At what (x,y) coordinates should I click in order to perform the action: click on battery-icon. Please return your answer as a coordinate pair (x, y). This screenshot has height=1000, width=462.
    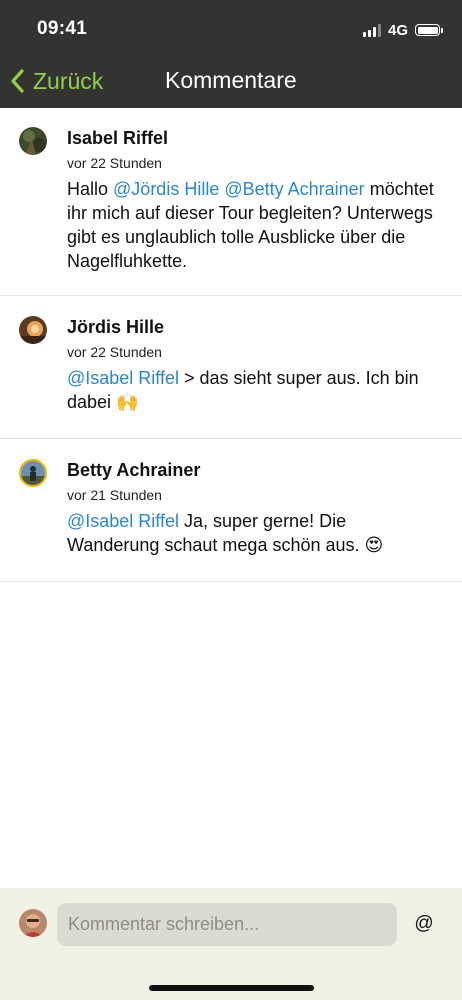
    Looking at the image, I should click on (429, 30).